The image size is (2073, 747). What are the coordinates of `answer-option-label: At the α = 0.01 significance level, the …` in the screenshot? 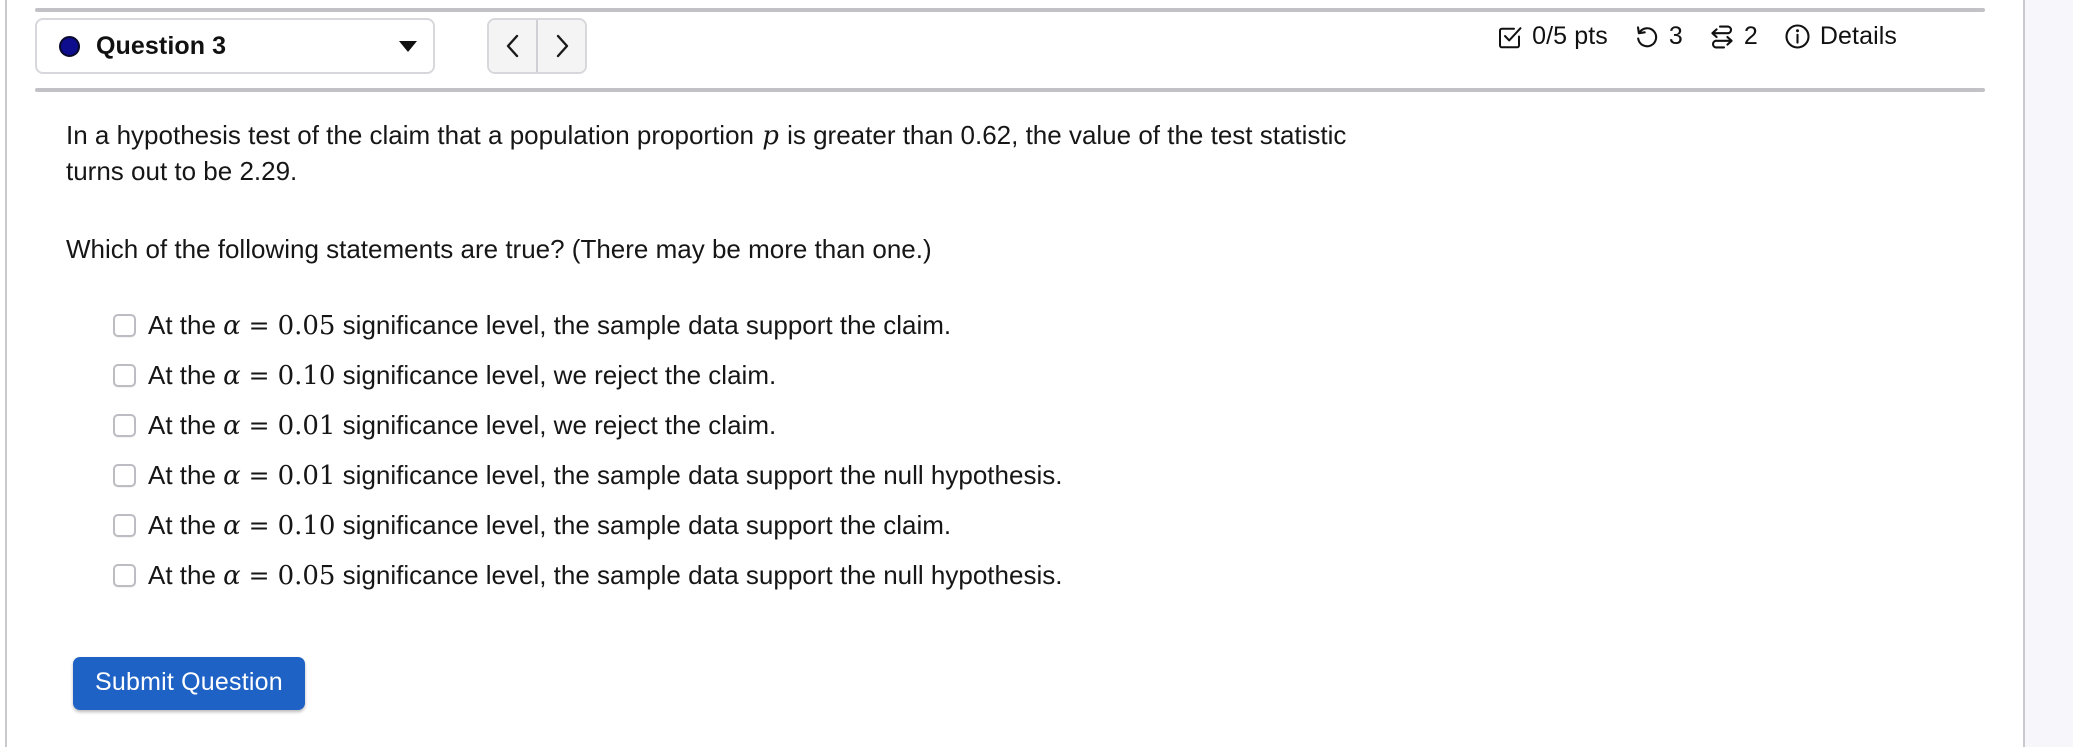 It's located at (605, 475).